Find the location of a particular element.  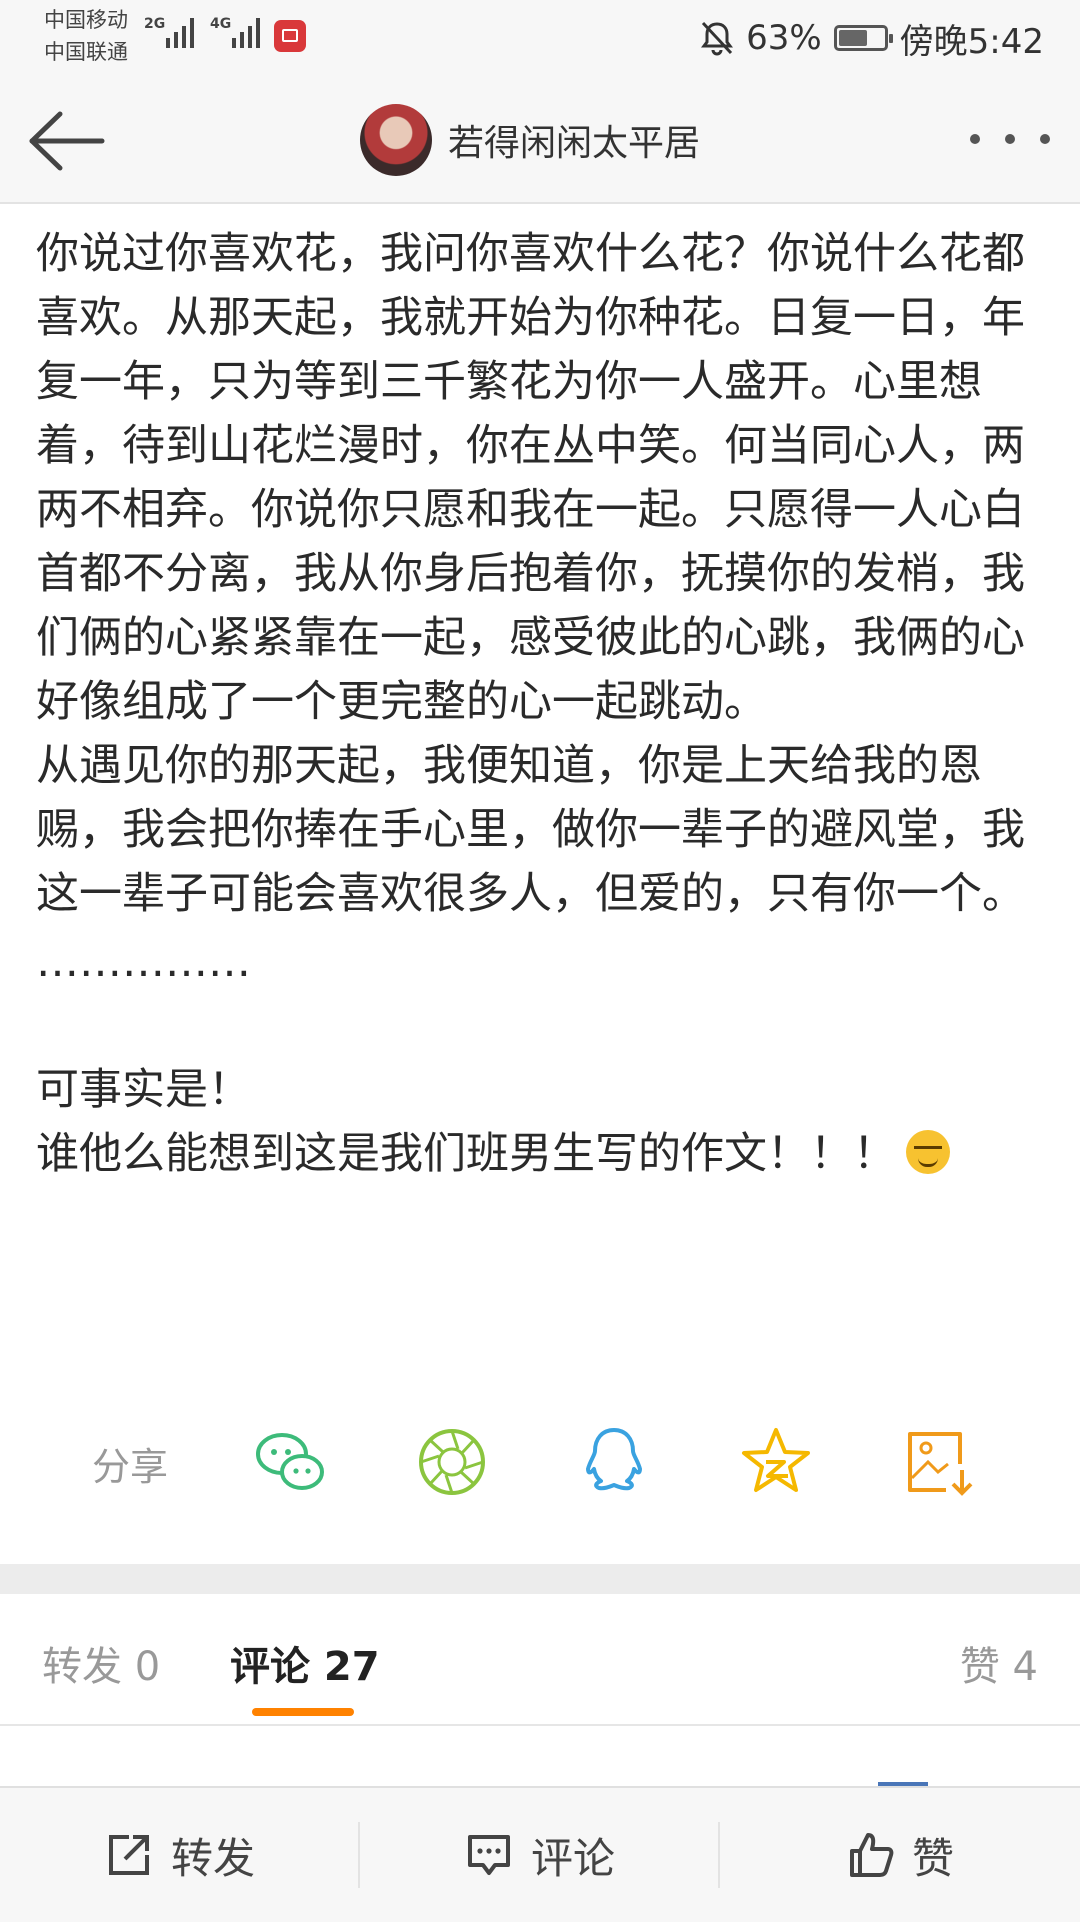

comment-icon is located at coordinates (488, 1855).